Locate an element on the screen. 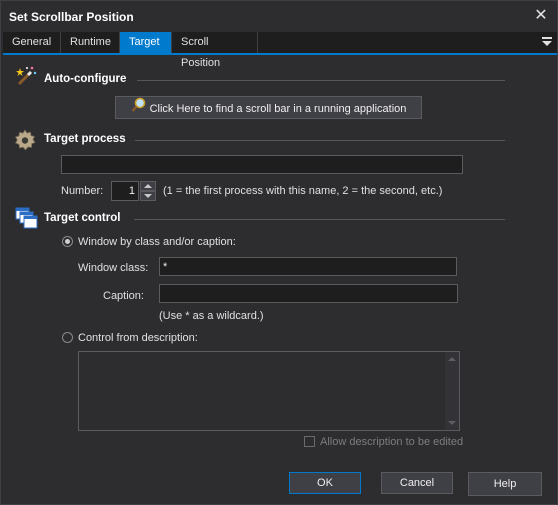 The width and height of the screenshot is (558, 505). close-icon: ✕ is located at coordinates (541, 16).